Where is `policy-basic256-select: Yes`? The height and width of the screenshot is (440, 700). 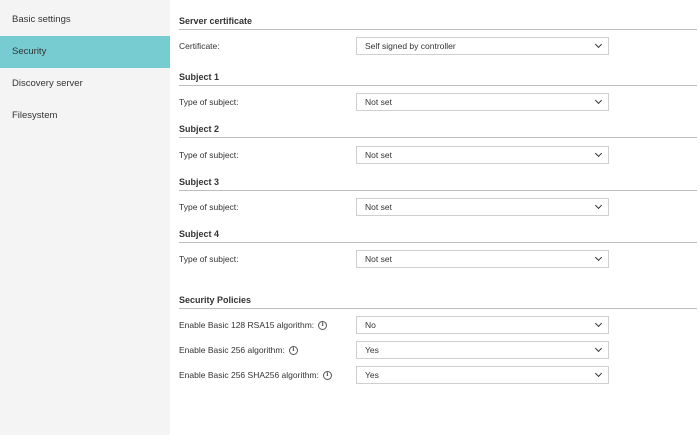
policy-basic256-select: Yes is located at coordinates (482, 350).